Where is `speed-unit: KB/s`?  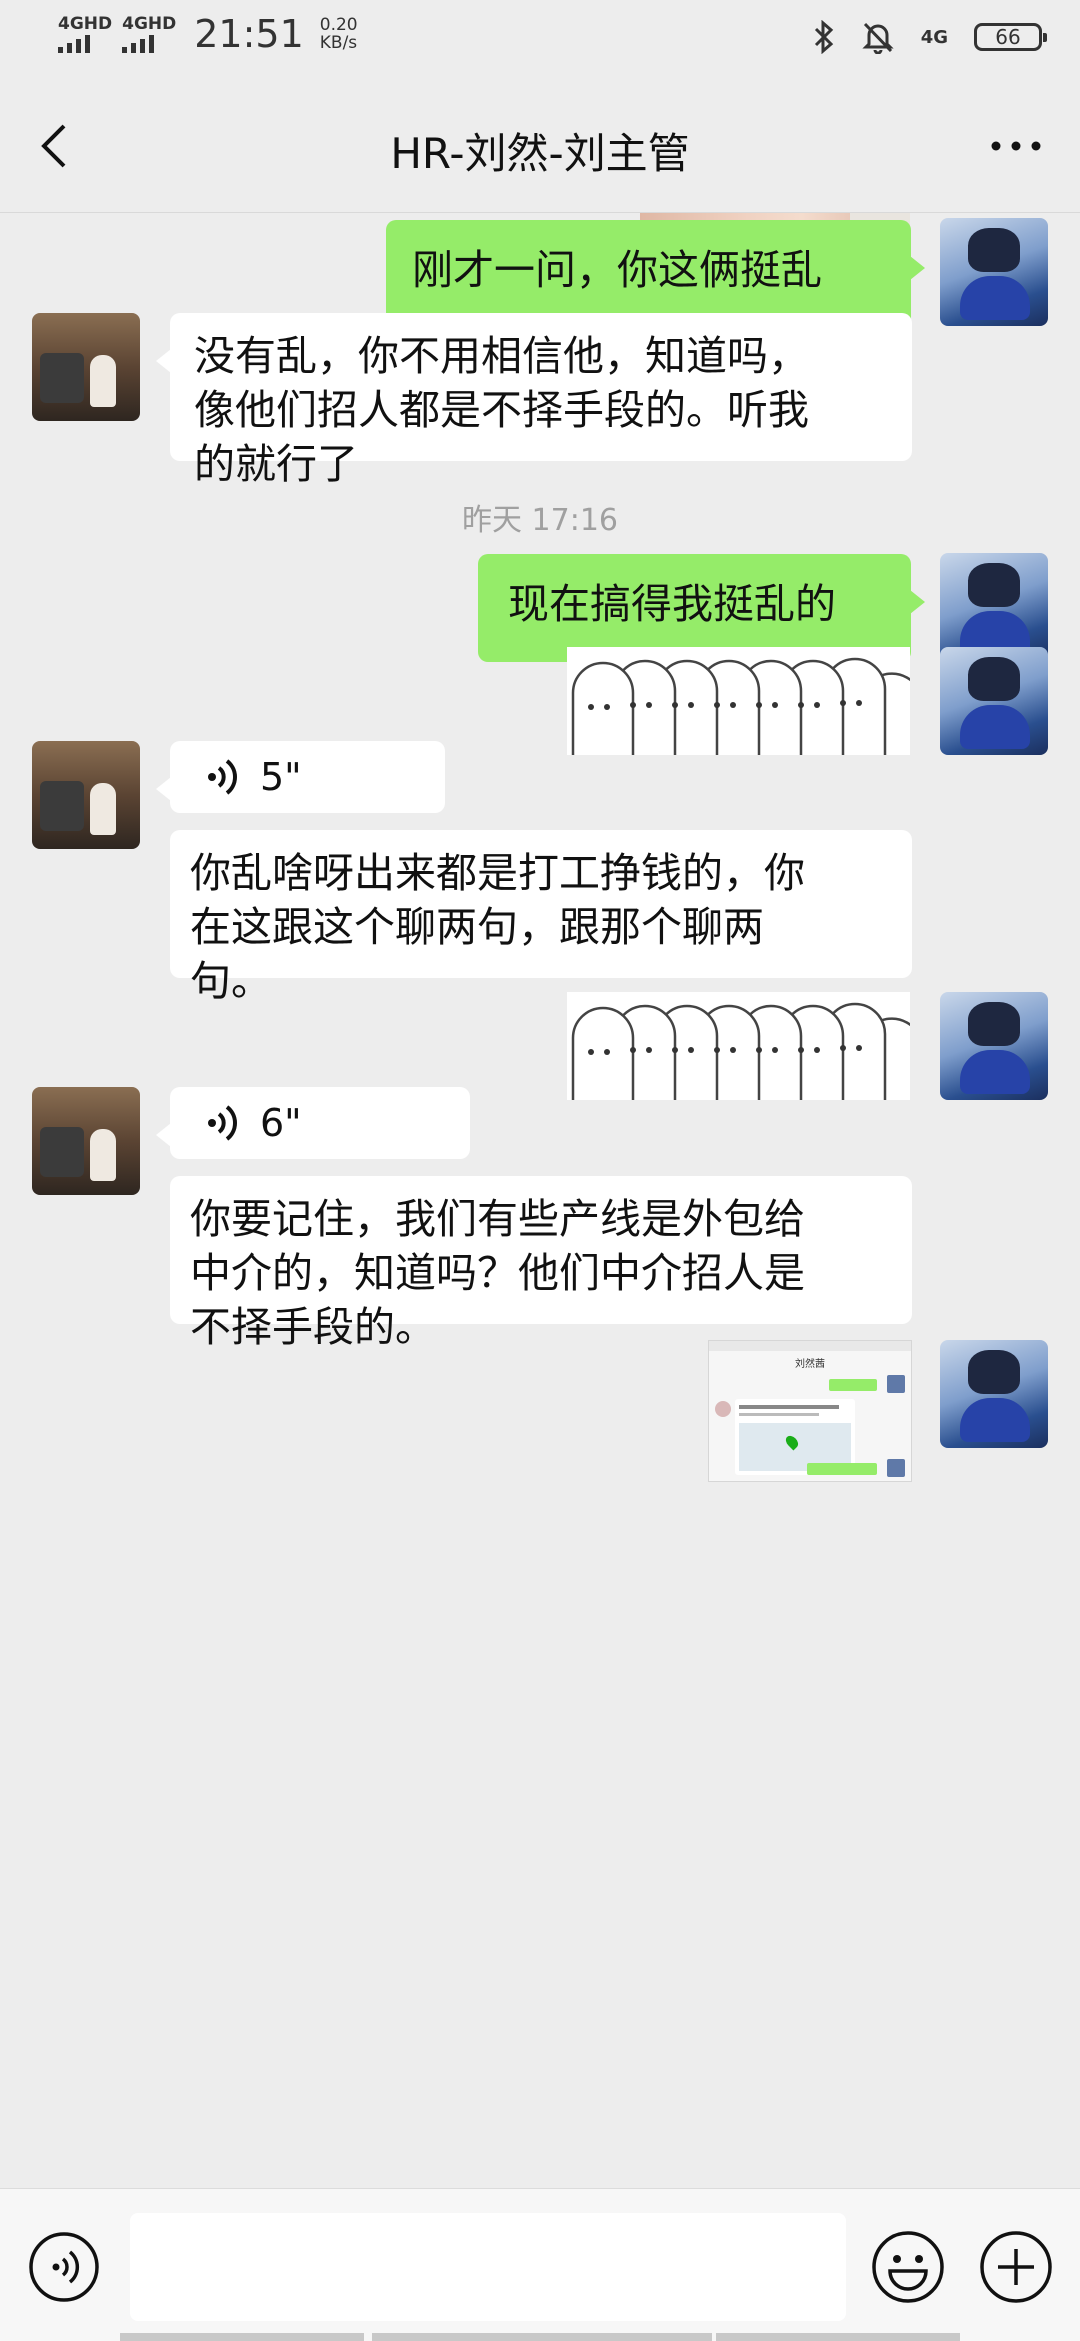
speed-unit: KB/s is located at coordinates (338, 43).